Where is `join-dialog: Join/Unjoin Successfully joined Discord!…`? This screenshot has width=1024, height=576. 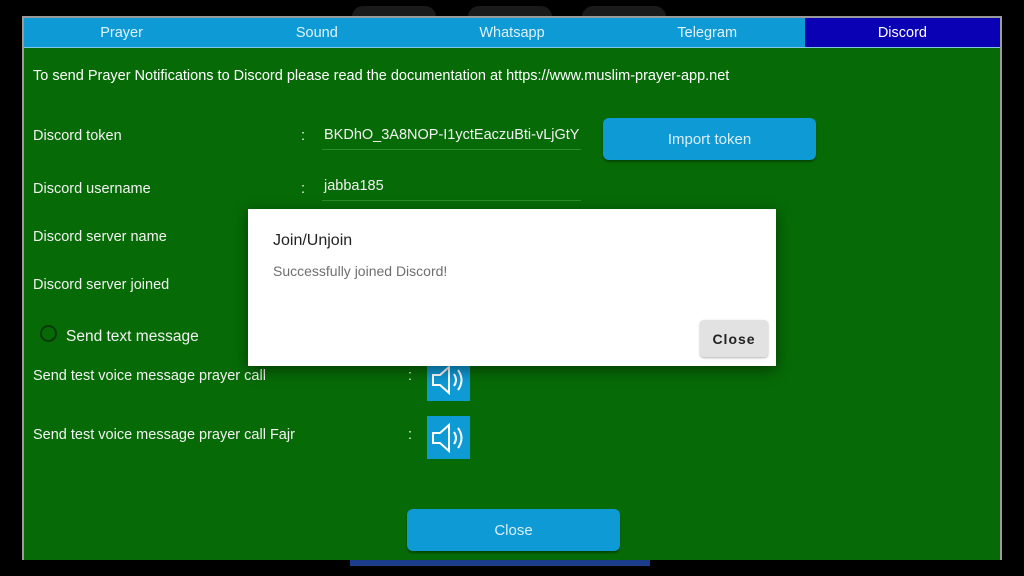 join-dialog: Join/Unjoin Successfully joined Discord!… is located at coordinates (512, 287).